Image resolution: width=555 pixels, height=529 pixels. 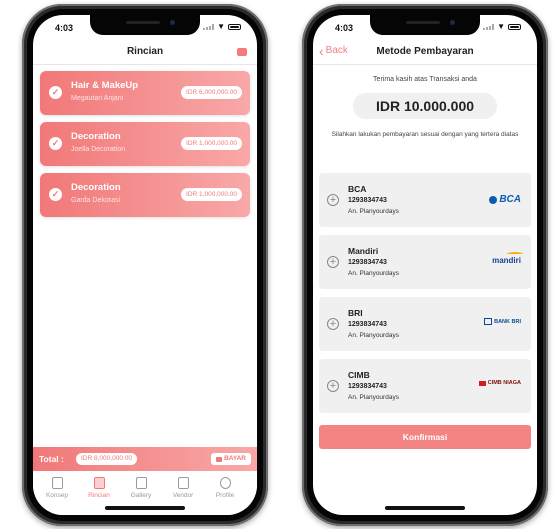 What do you see at coordinates (57, 483) in the screenshot?
I see `book-icon` at bounding box center [57, 483].